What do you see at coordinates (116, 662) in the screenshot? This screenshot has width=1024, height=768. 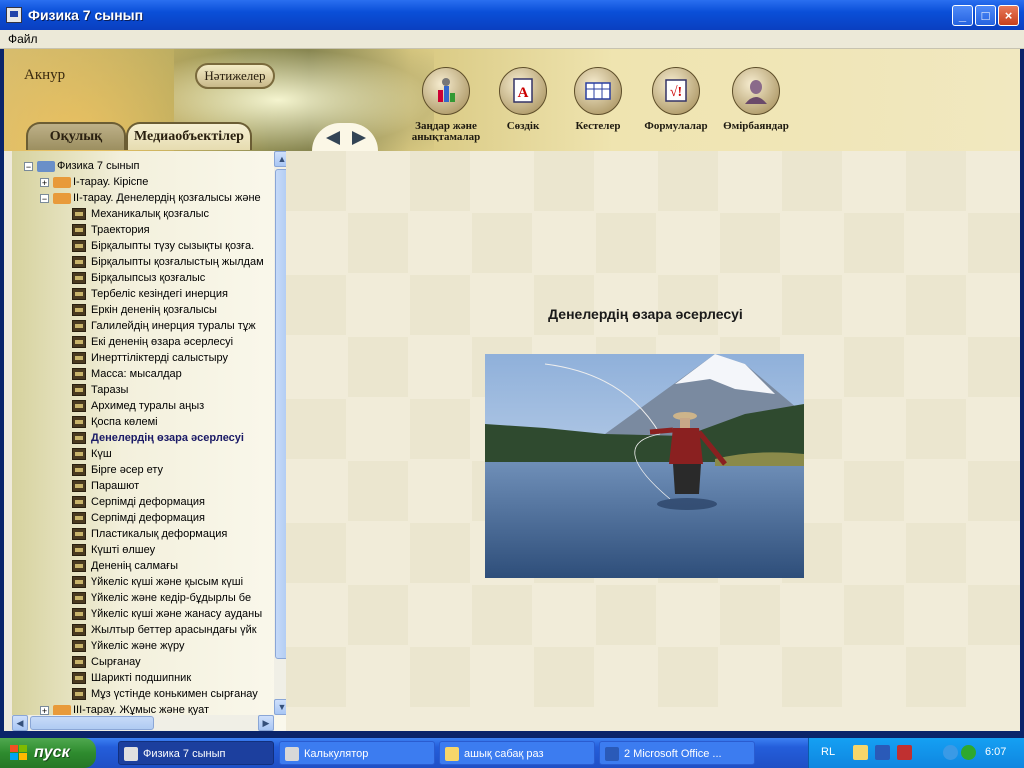 I see `tree-item-label: Сырғанау` at bounding box center [116, 662].